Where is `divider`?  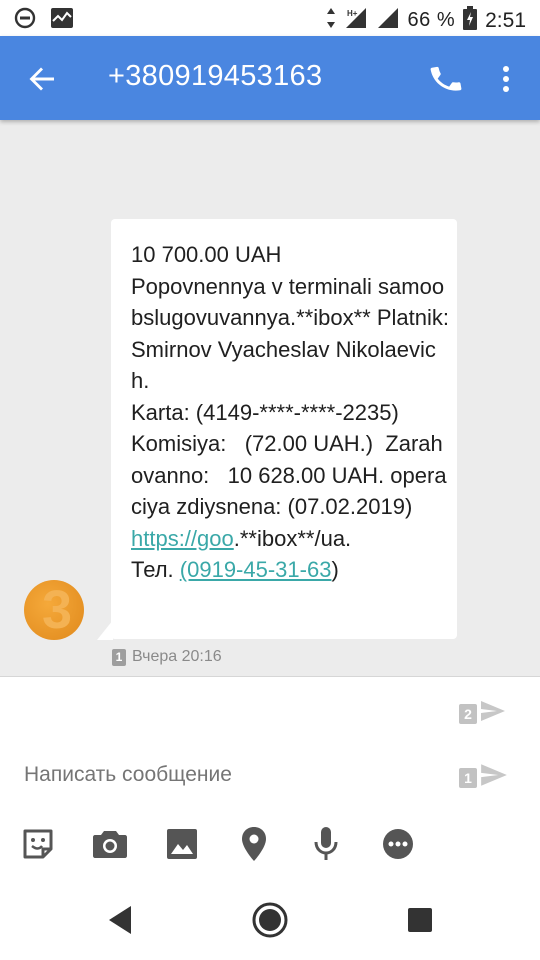
divider is located at coordinates (270, 676).